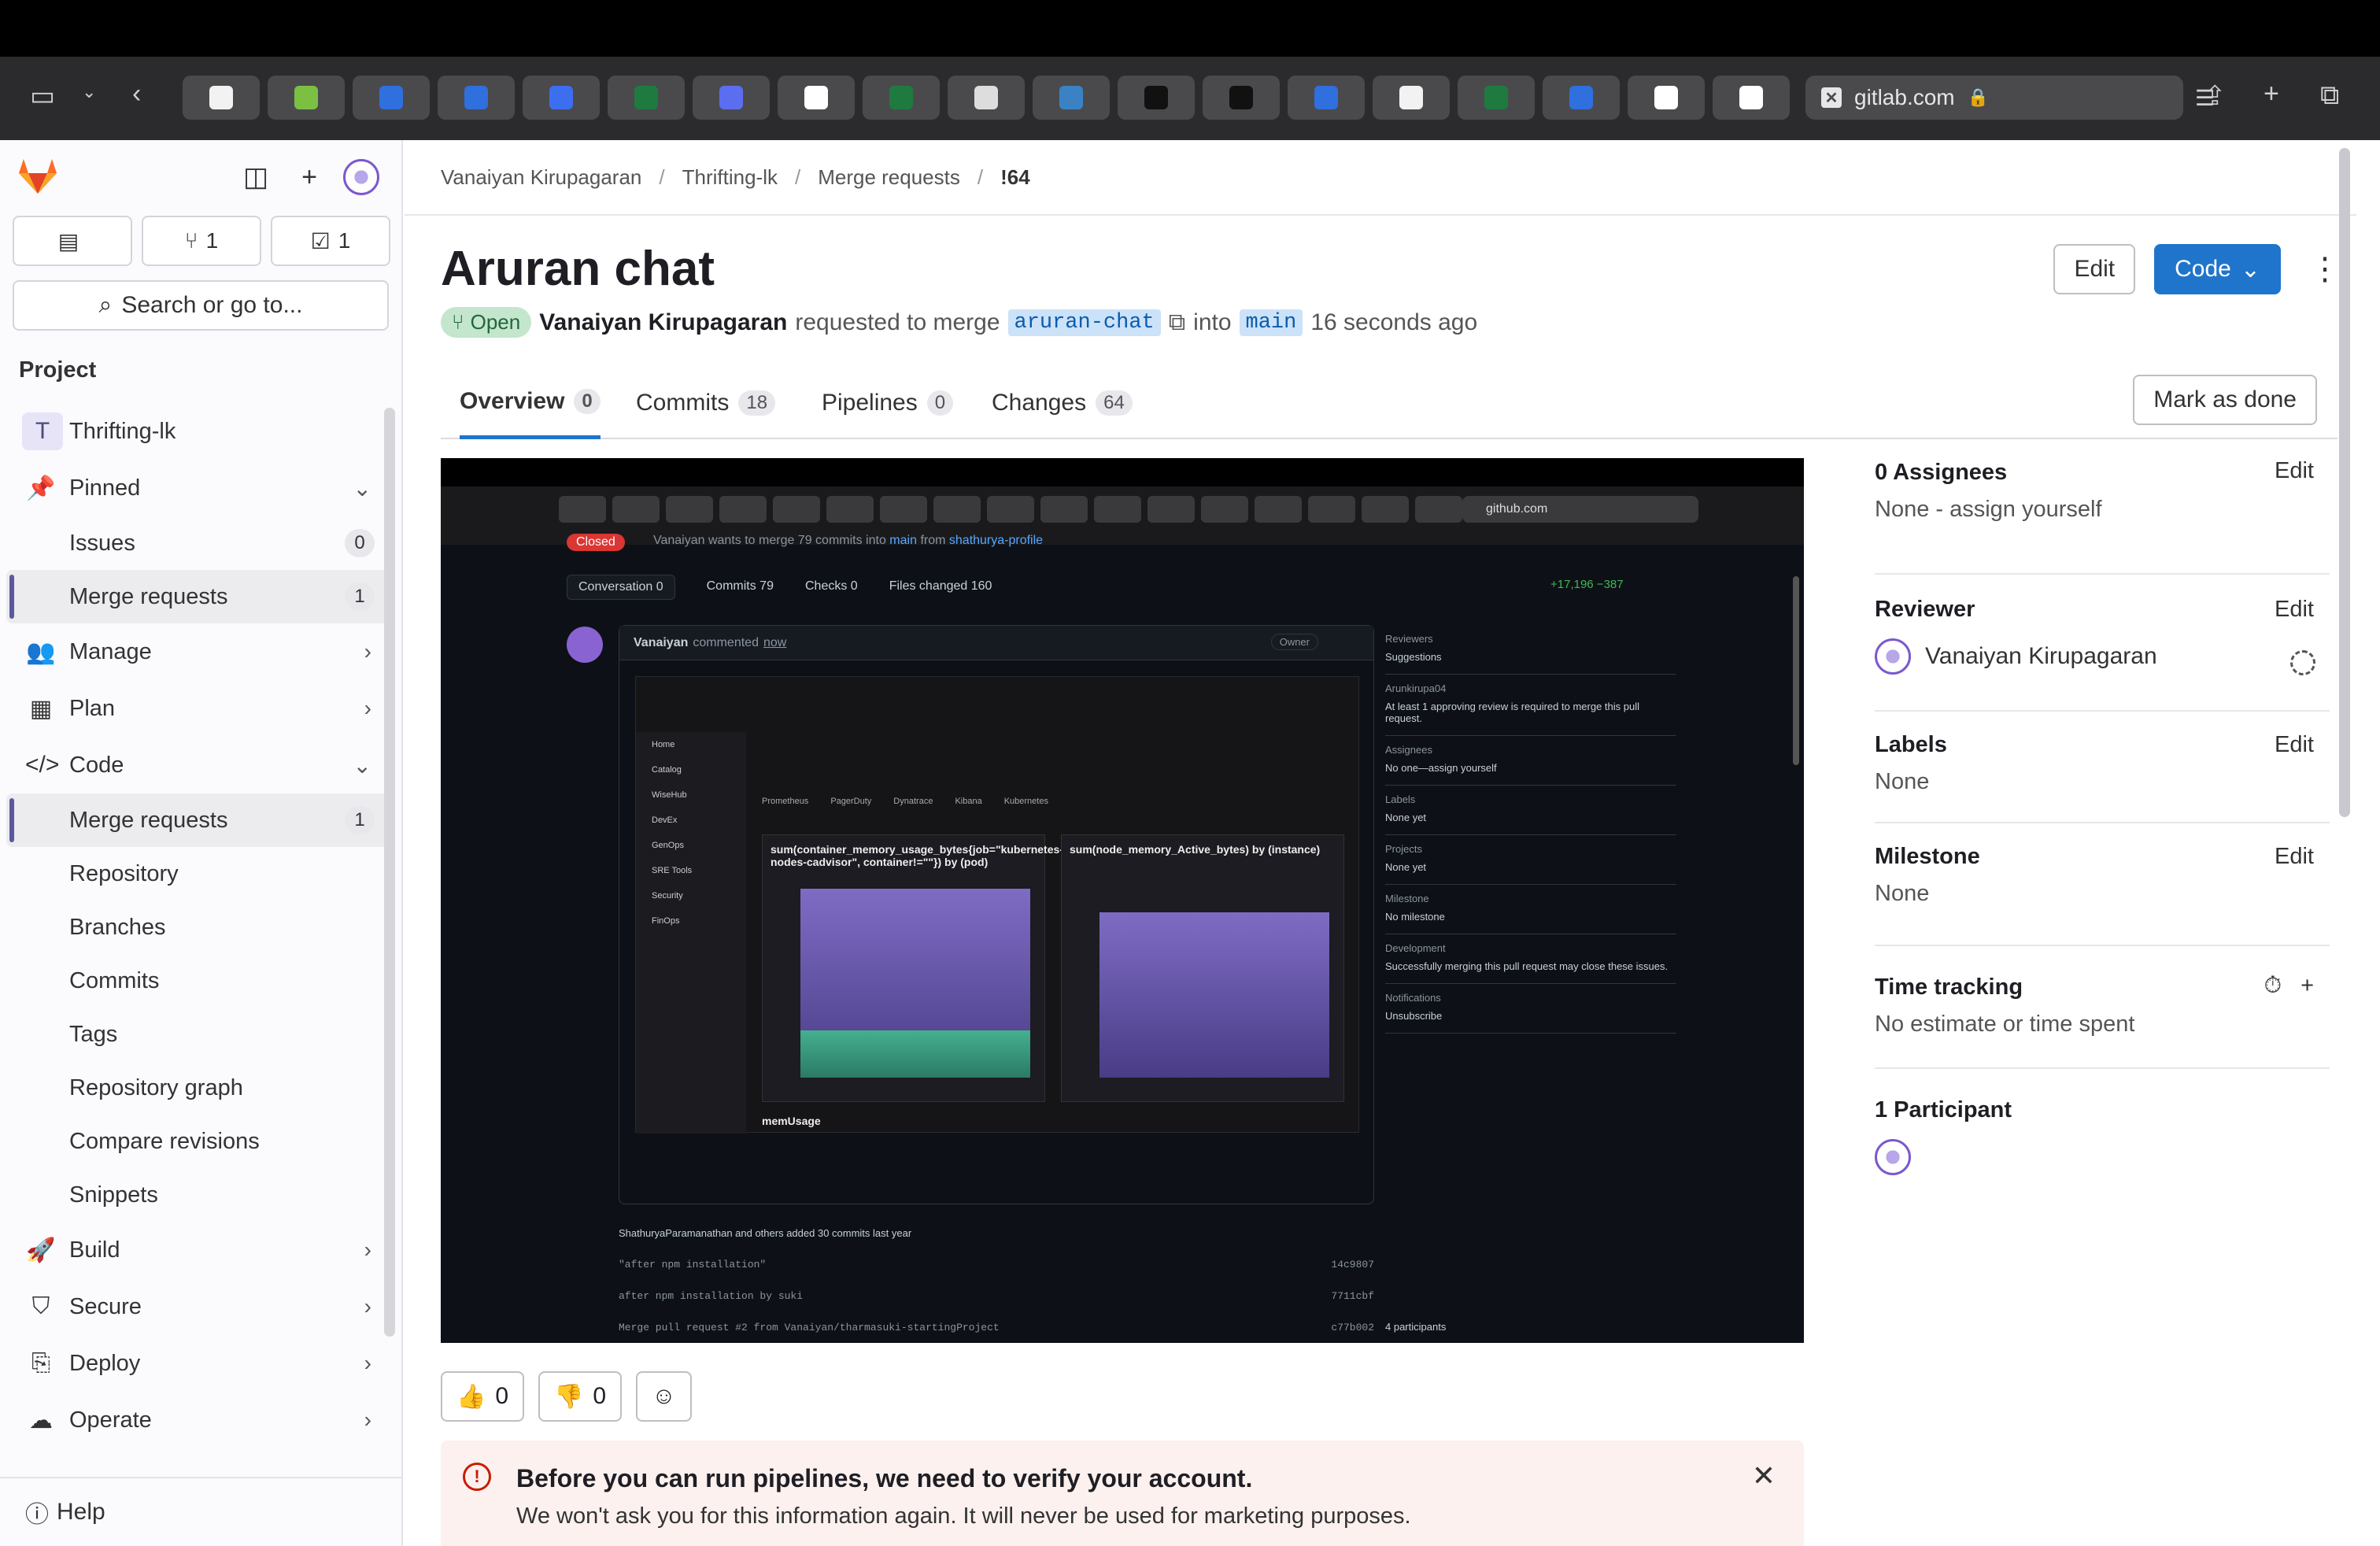 Image resolution: width=2380 pixels, height=1546 pixels. What do you see at coordinates (37, 1515) in the screenshot?
I see `help-icon: ⓘ` at bounding box center [37, 1515].